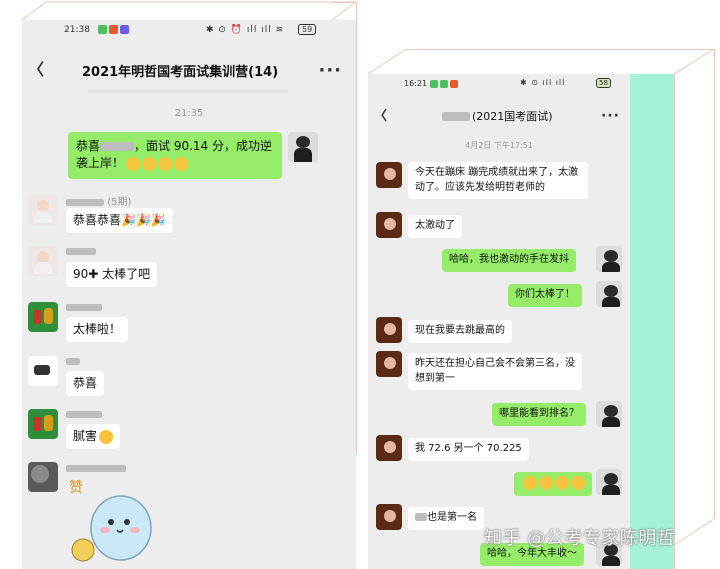  I want to click on message-bubble: 恭喜, so click(85, 384).